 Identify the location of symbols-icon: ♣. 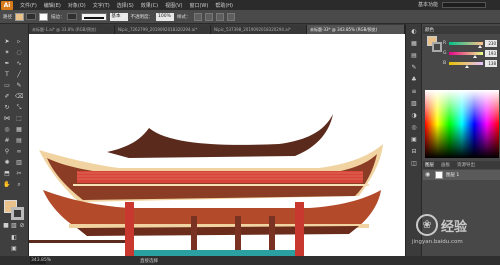
(414, 80).